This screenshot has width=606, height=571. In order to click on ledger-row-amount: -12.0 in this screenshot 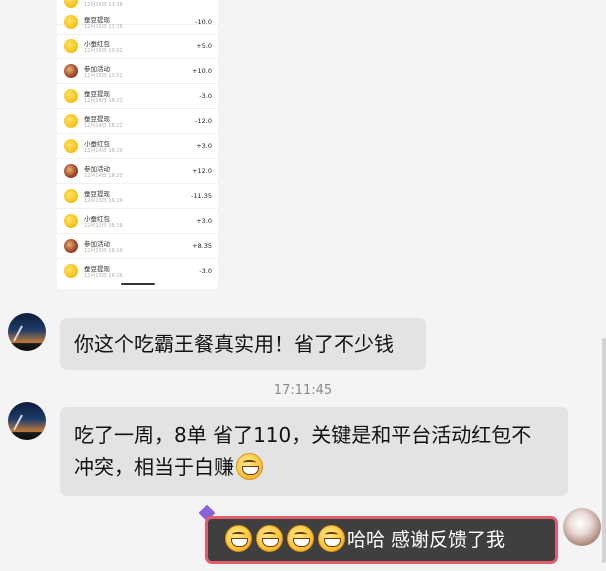, I will do `click(203, 121)`.